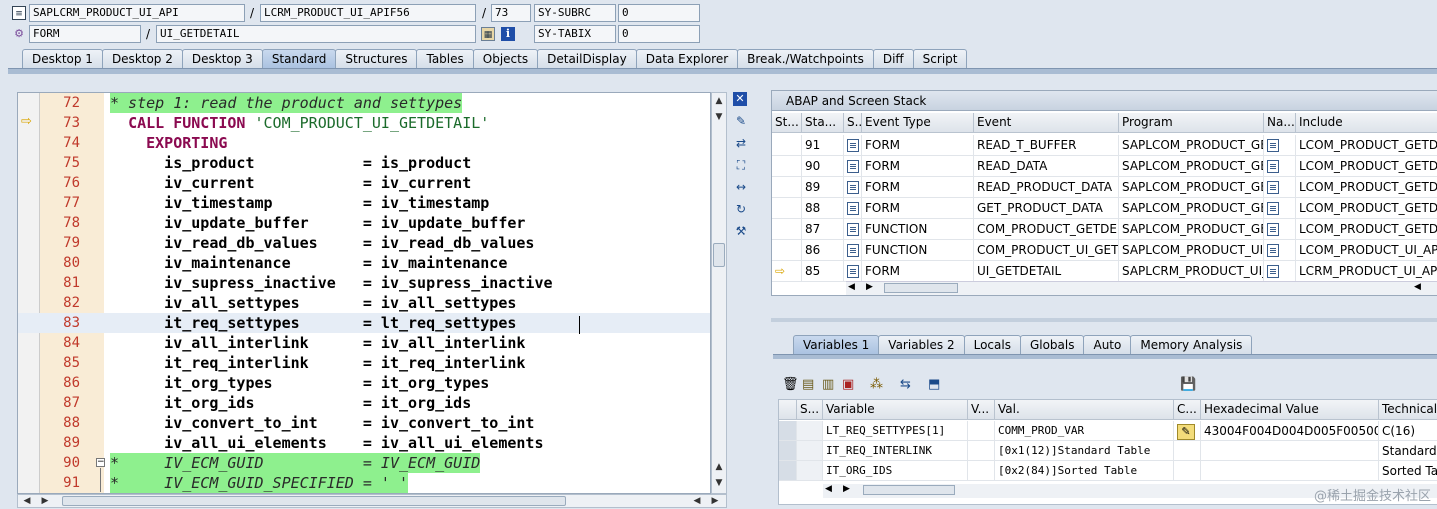 The height and width of the screenshot is (509, 1437). Describe the element at coordinates (1408, 451) in the screenshot. I see `technical-type: Standard T` at that location.